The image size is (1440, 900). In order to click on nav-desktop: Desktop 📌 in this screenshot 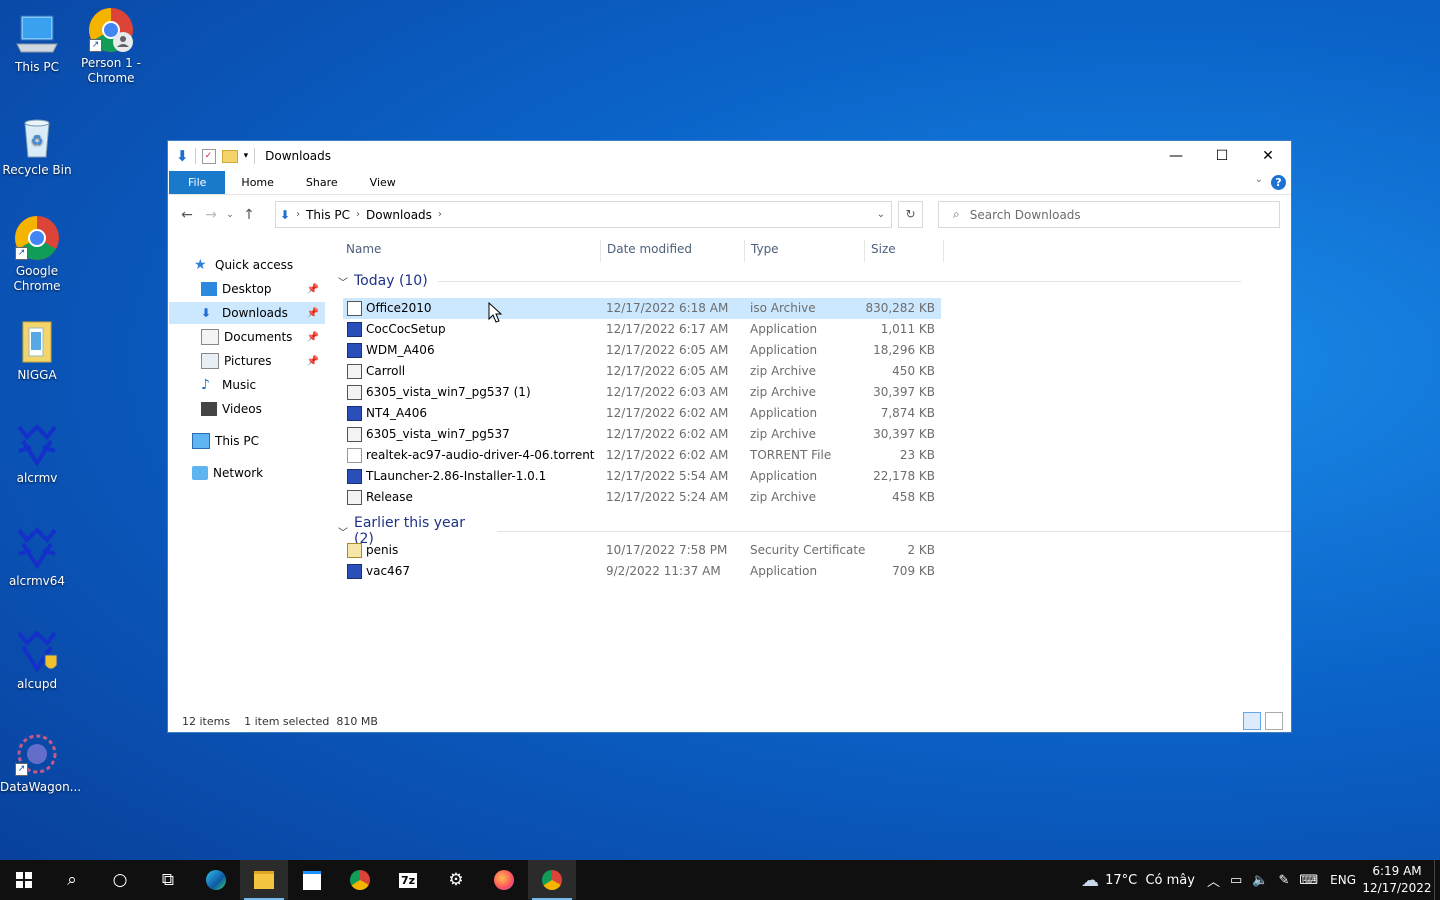, I will do `click(263, 289)`.